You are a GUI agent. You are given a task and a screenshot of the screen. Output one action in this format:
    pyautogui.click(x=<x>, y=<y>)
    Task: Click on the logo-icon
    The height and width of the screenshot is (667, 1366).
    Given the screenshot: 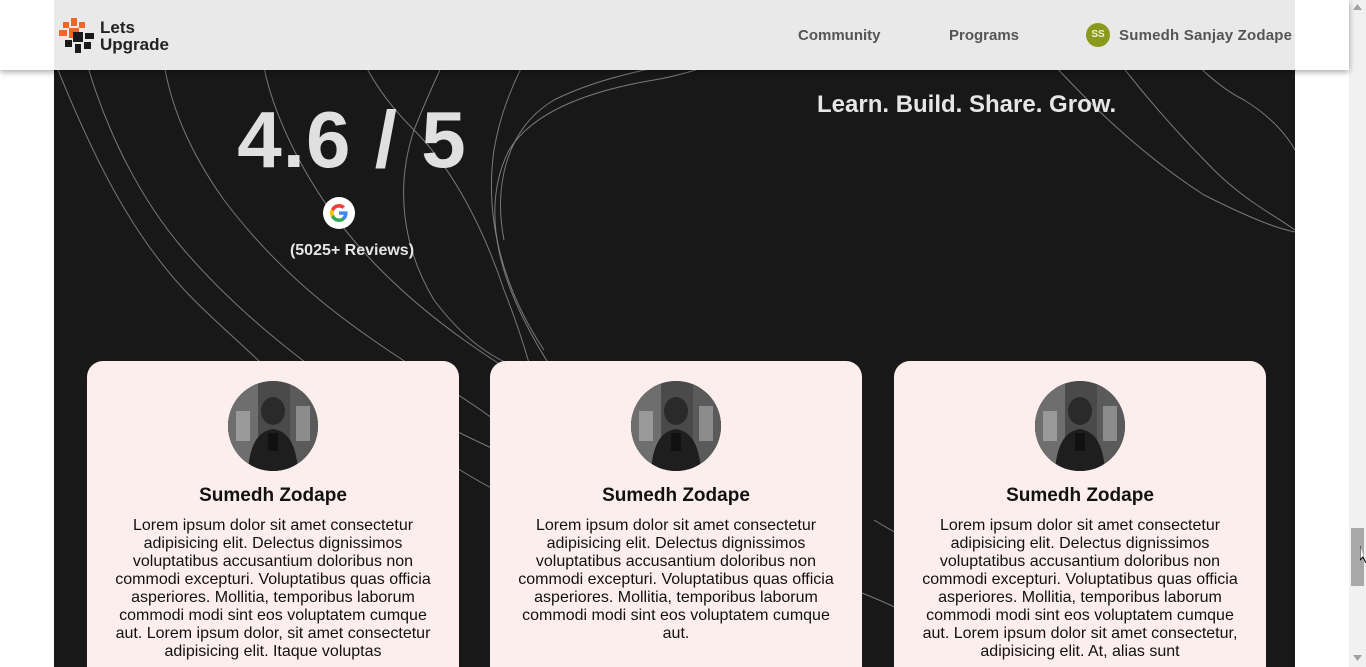 What is the action you would take?
    pyautogui.click(x=76, y=35)
    